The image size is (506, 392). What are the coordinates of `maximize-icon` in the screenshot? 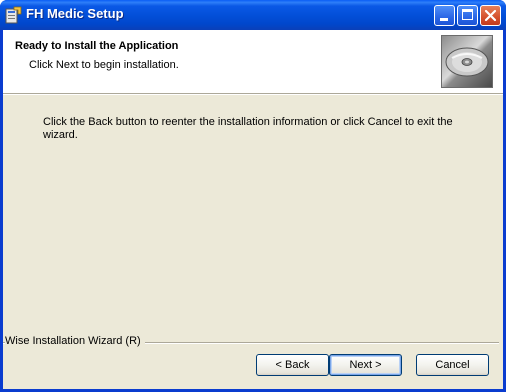 It's located at (467, 14).